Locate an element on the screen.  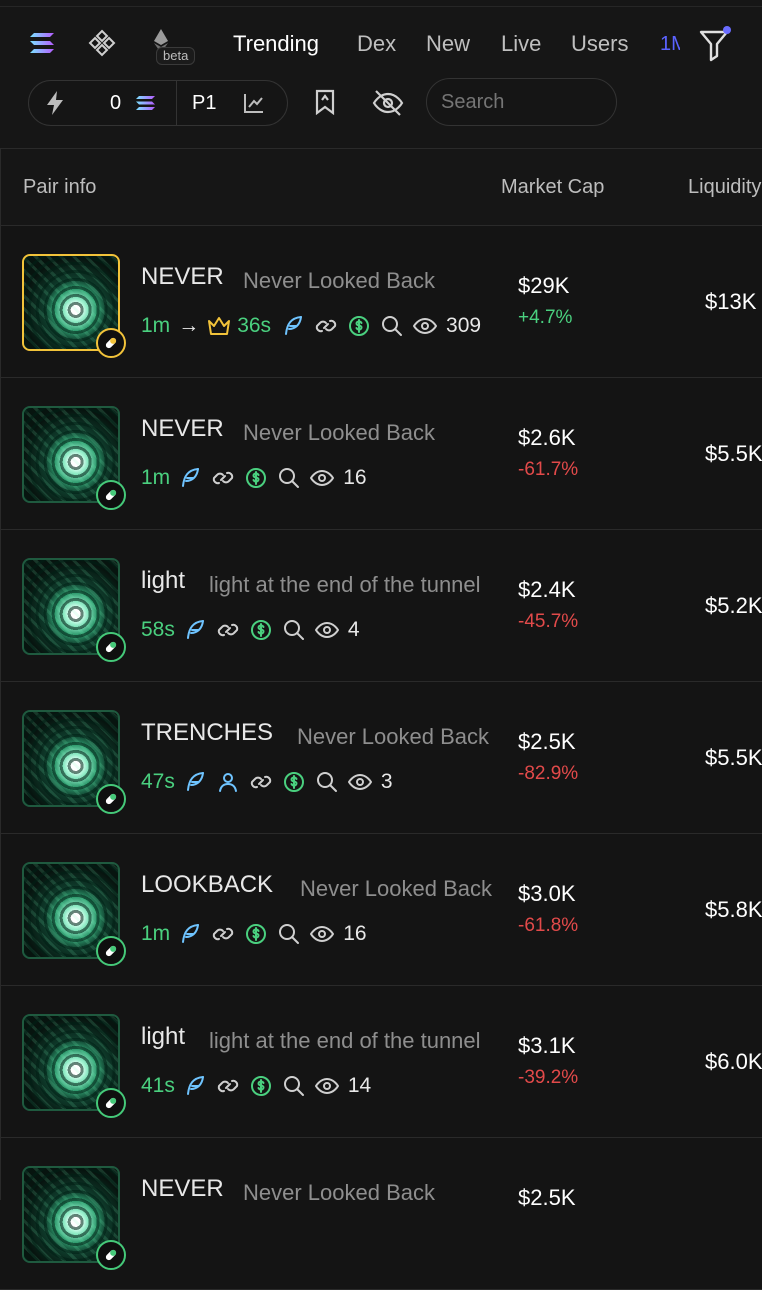
lightning-icon is located at coordinates (55, 103).